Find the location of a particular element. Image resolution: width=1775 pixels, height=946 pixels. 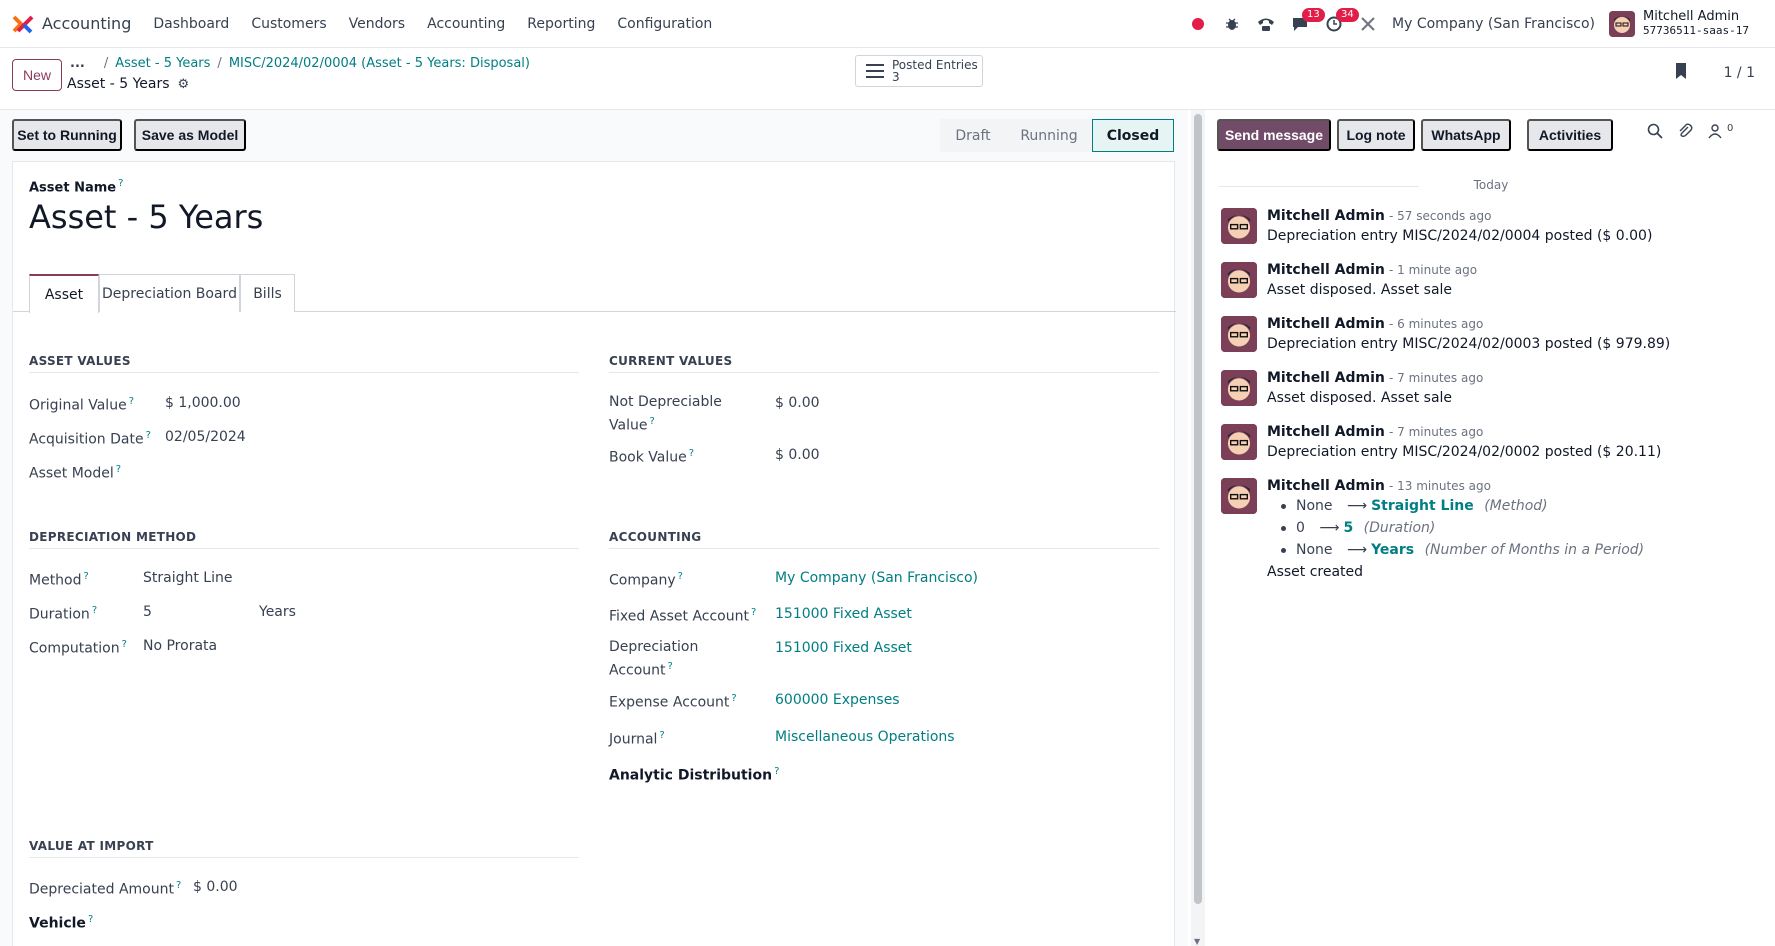

acquisition-date-label: Acquisition Date? is located at coordinates (90, 439).